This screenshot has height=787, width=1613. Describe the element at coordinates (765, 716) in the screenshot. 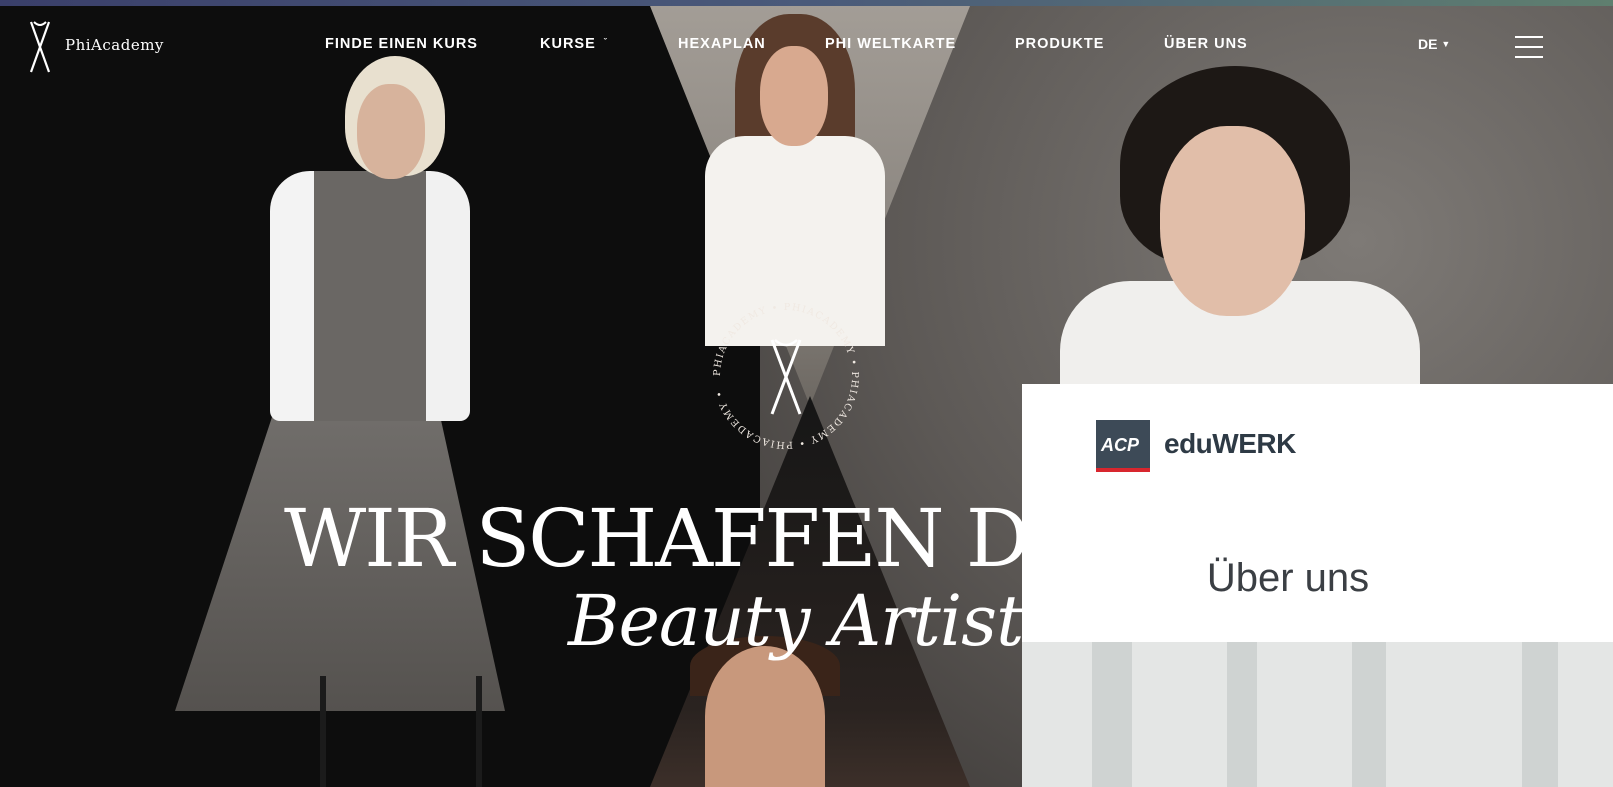

I see `model-bottom-face` at that location.